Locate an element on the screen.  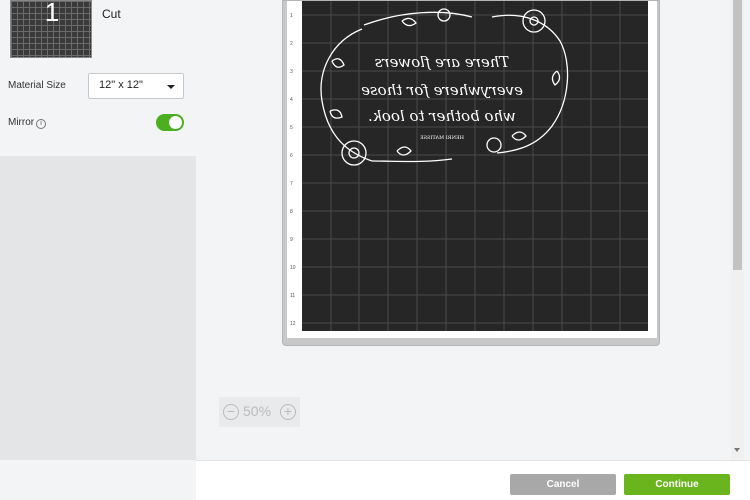
cancel-button: Cancel is located at coordinates (563, 484).